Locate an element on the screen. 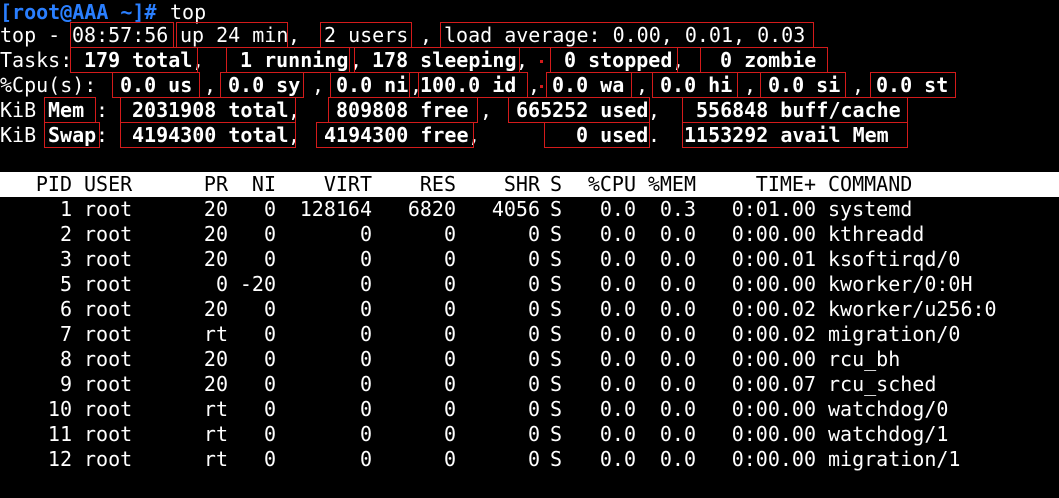  cell-pid: 9 is located at coordinates (65, 384).